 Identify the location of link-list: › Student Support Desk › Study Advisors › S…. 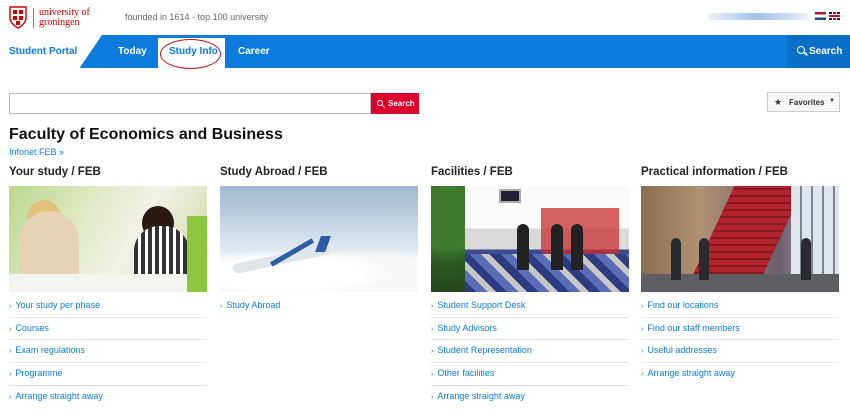
(530, 351).